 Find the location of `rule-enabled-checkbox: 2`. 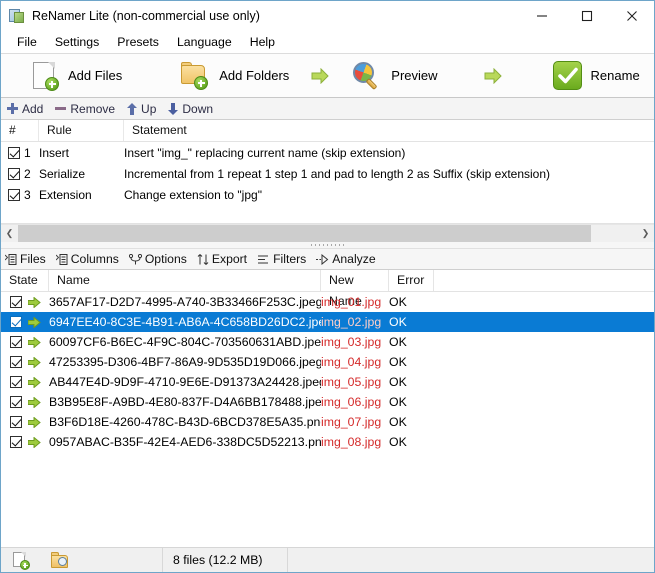

rule-enabled-checkbox: 2 is located at coordinates (20, 174).